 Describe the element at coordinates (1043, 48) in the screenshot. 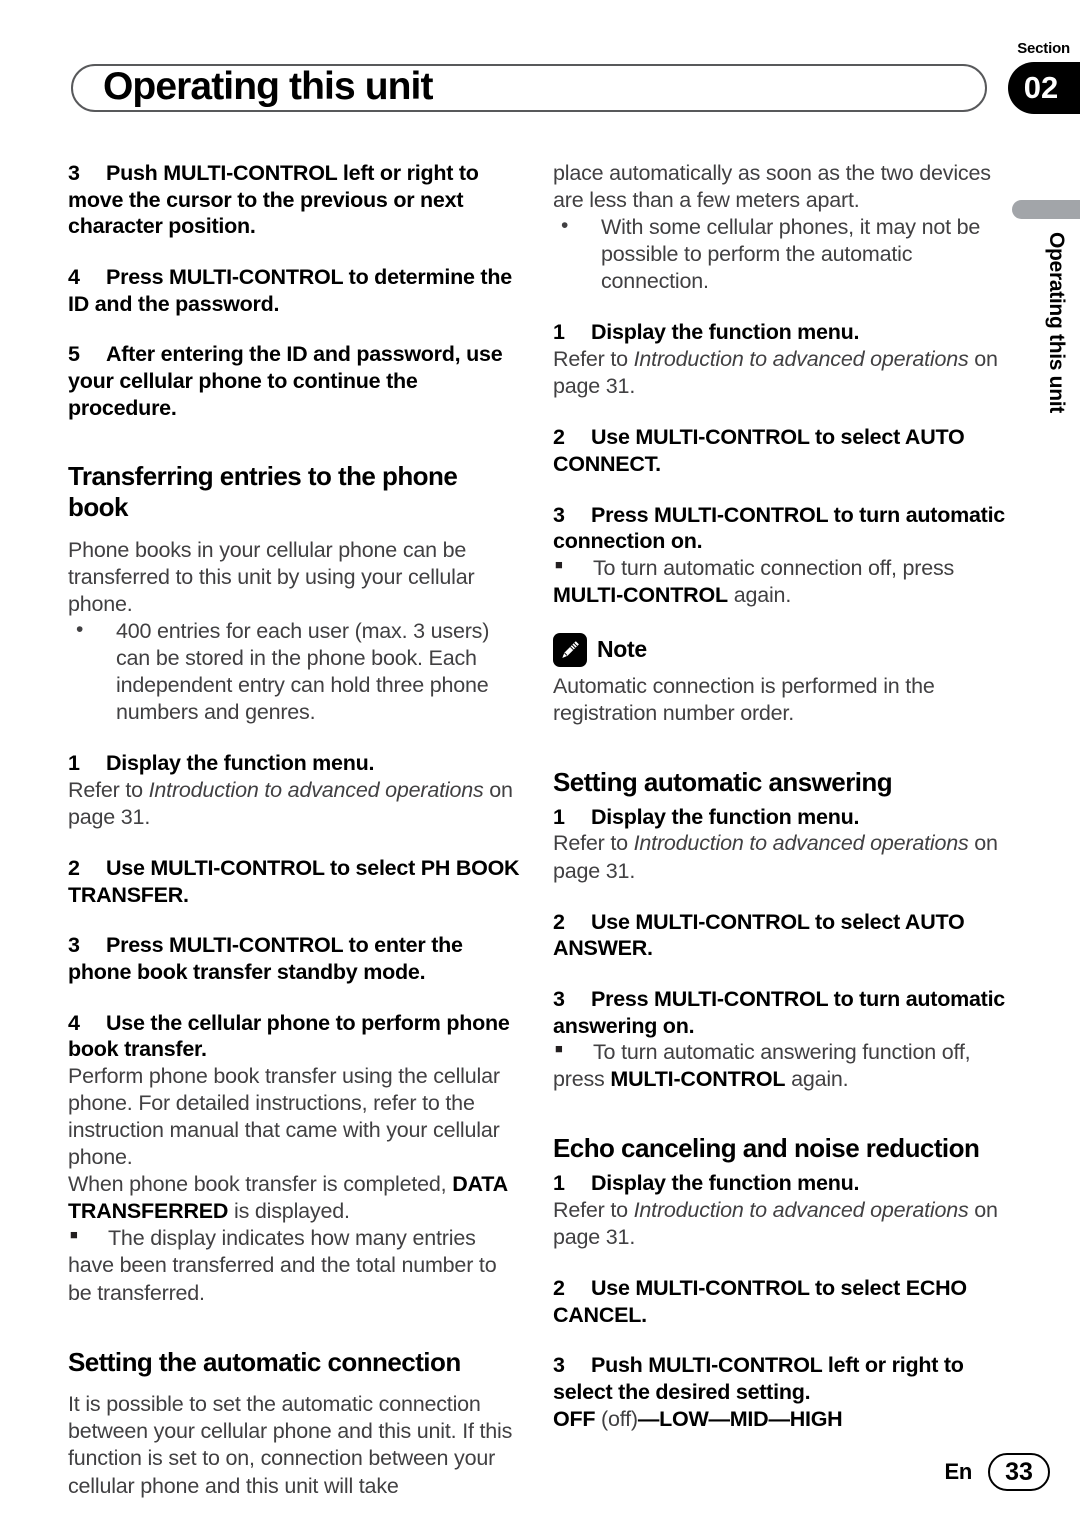

I see `section-label: Section` at that location.